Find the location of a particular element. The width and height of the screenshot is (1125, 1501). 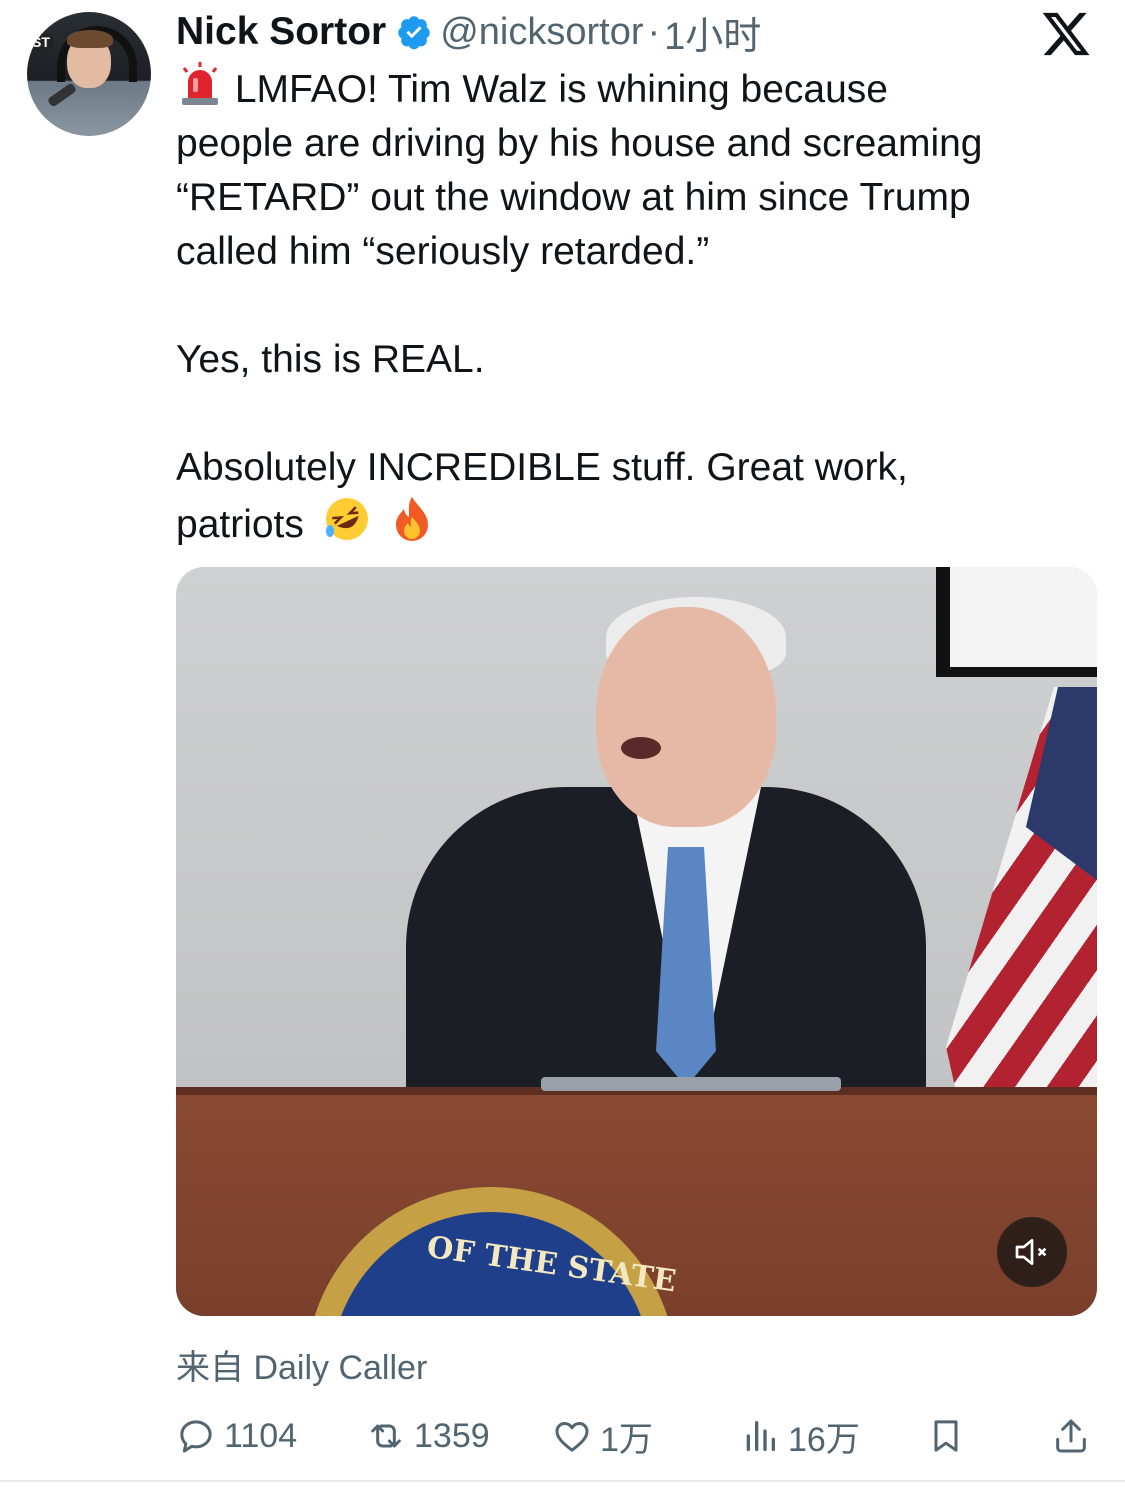

repost-count: 1359 is located at coordinates (452, 1435).